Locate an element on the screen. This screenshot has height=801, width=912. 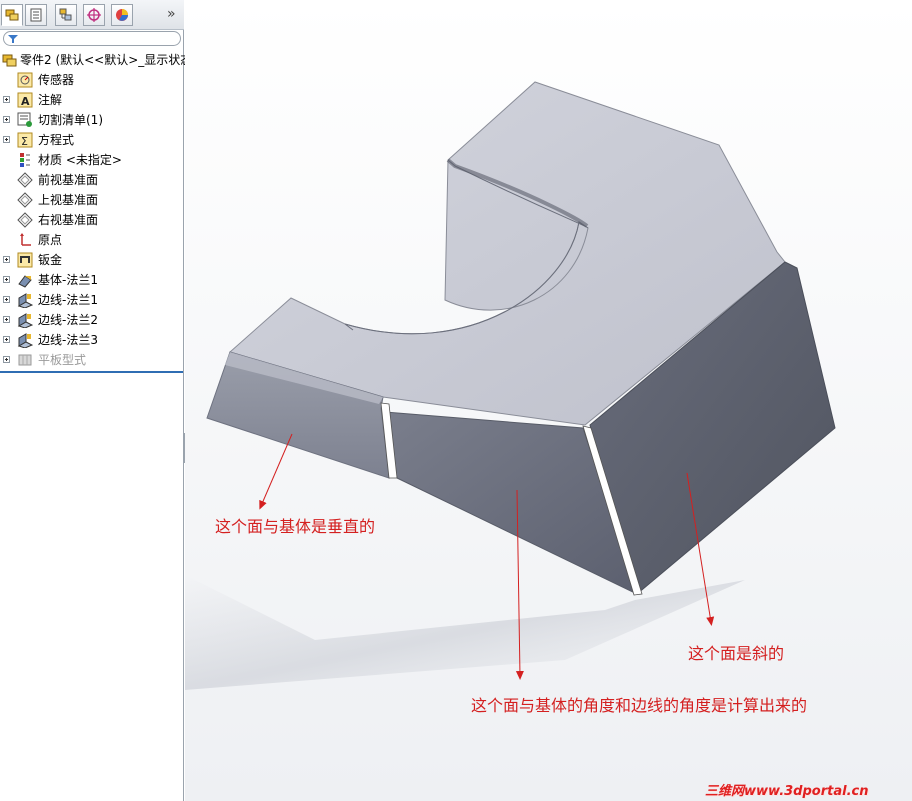
property-manager-icon is located at coordinates (36, 15).